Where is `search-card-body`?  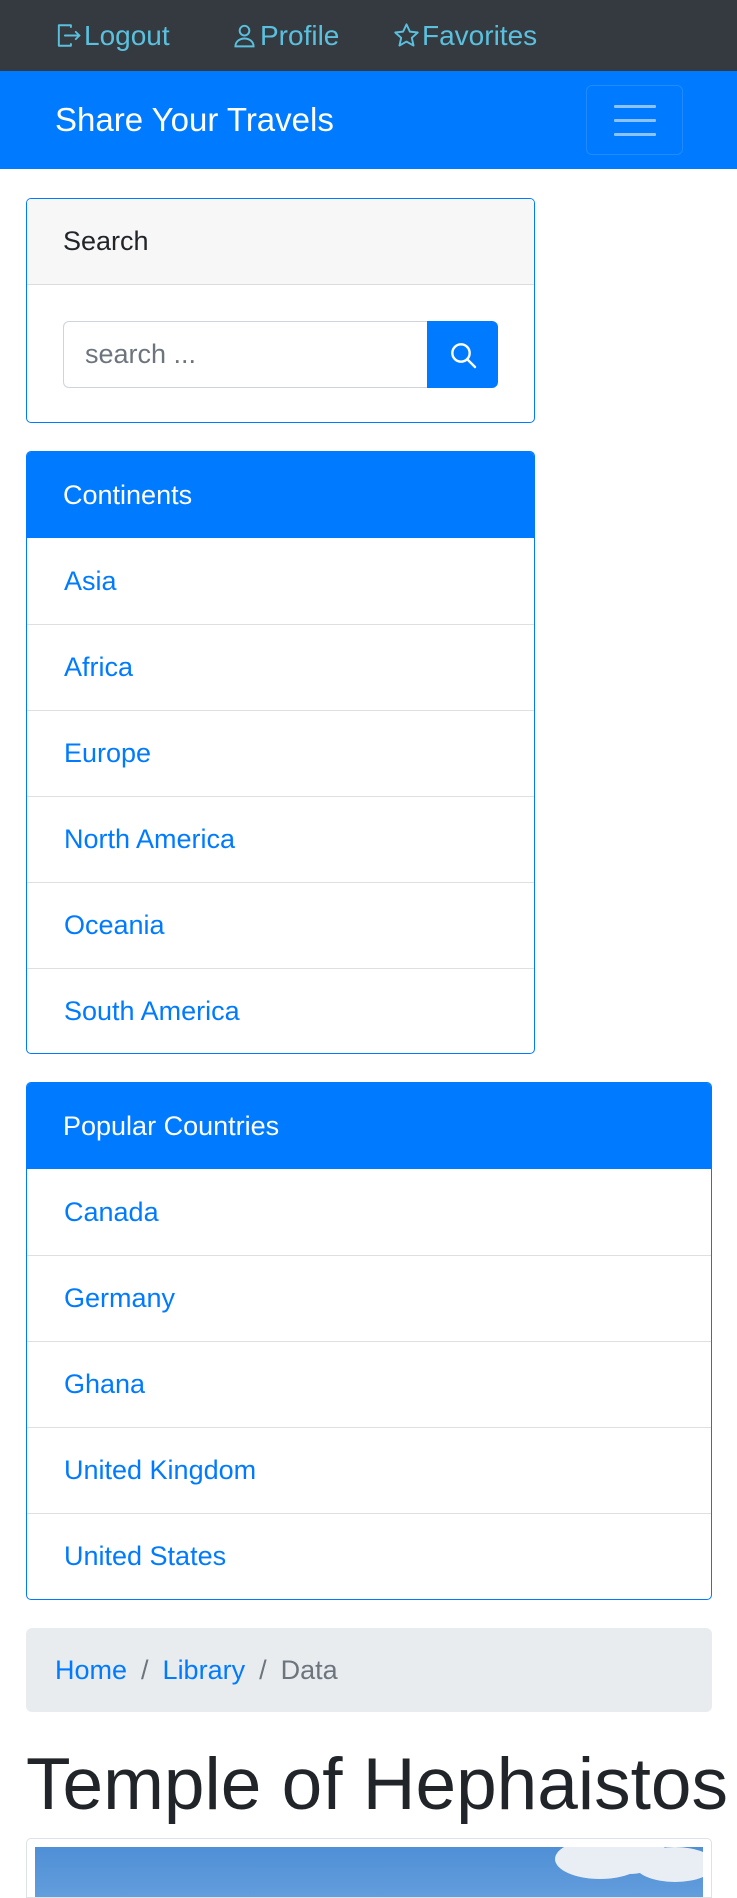
search-card-body is located at coordinates (280, 353).